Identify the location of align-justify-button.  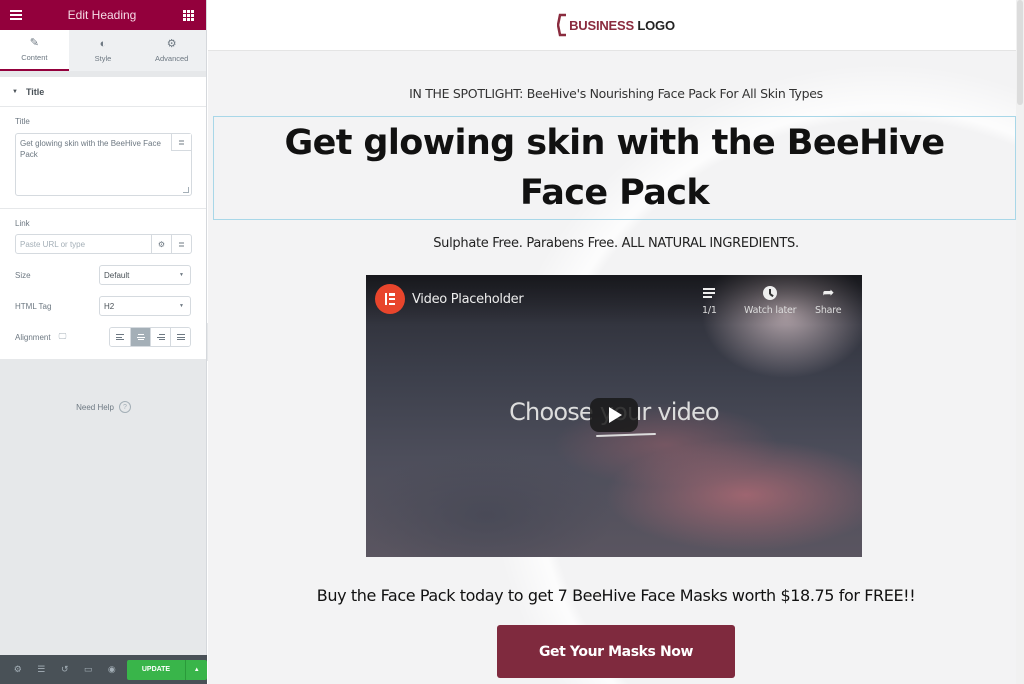
(180, 337).